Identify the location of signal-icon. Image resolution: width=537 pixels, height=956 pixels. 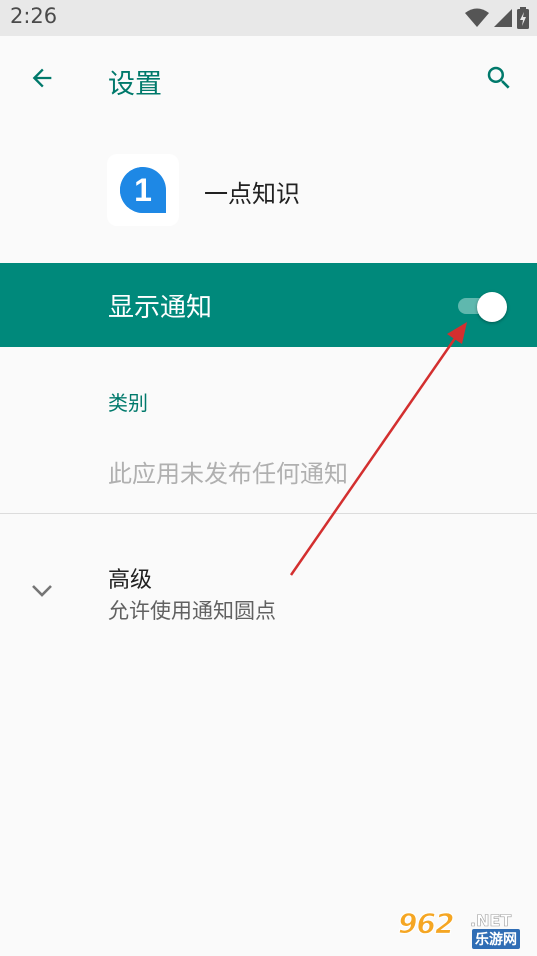
(503, 20).